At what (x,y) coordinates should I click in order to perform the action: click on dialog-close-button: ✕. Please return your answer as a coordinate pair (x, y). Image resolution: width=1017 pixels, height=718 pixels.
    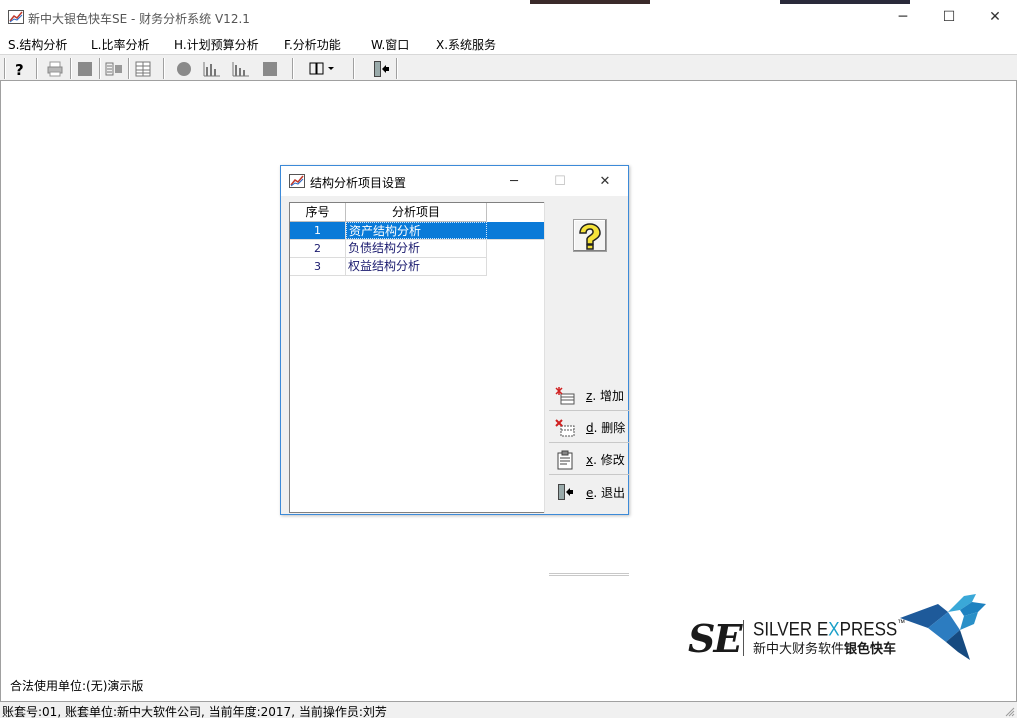
    Looking at the image, I should click on (605, 181).